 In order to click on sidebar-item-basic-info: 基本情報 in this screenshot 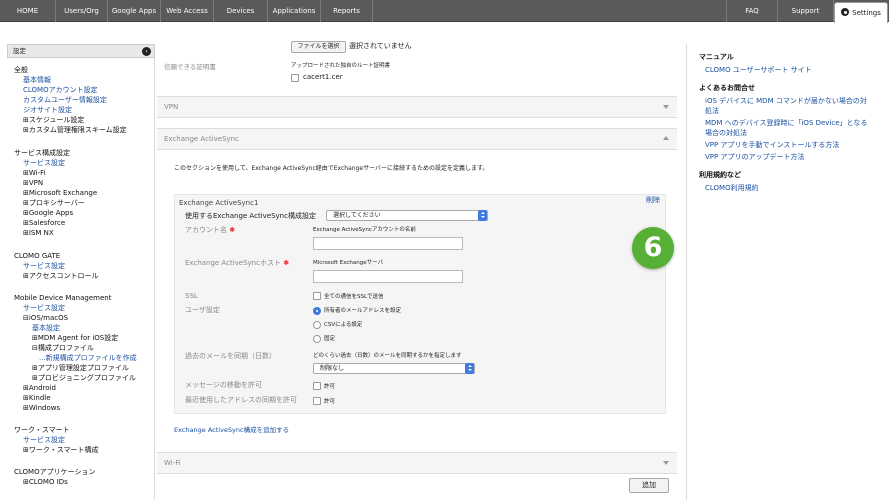, I will do `click(37, 80)`.